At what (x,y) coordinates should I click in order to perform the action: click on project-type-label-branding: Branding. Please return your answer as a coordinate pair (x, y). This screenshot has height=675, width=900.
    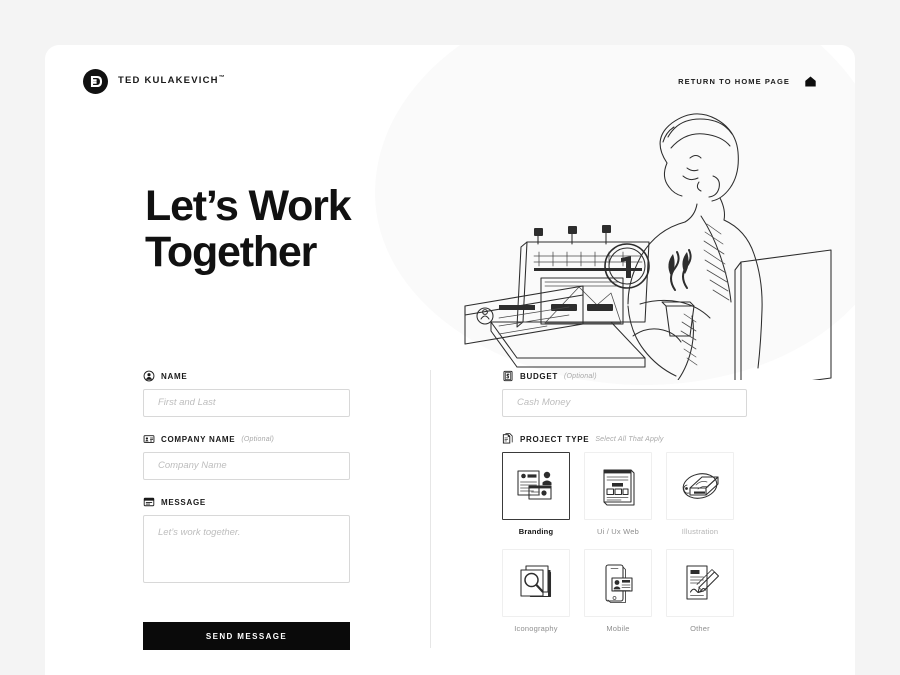
    Looking at the image, I should click on (536, 531).